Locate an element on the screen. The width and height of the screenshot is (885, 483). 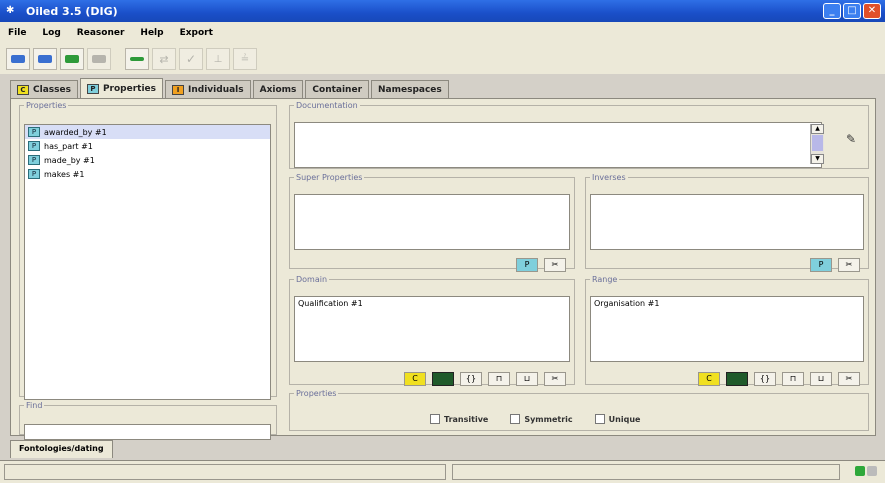
classify-button: ⊥ is located at coordinates (218, 59).